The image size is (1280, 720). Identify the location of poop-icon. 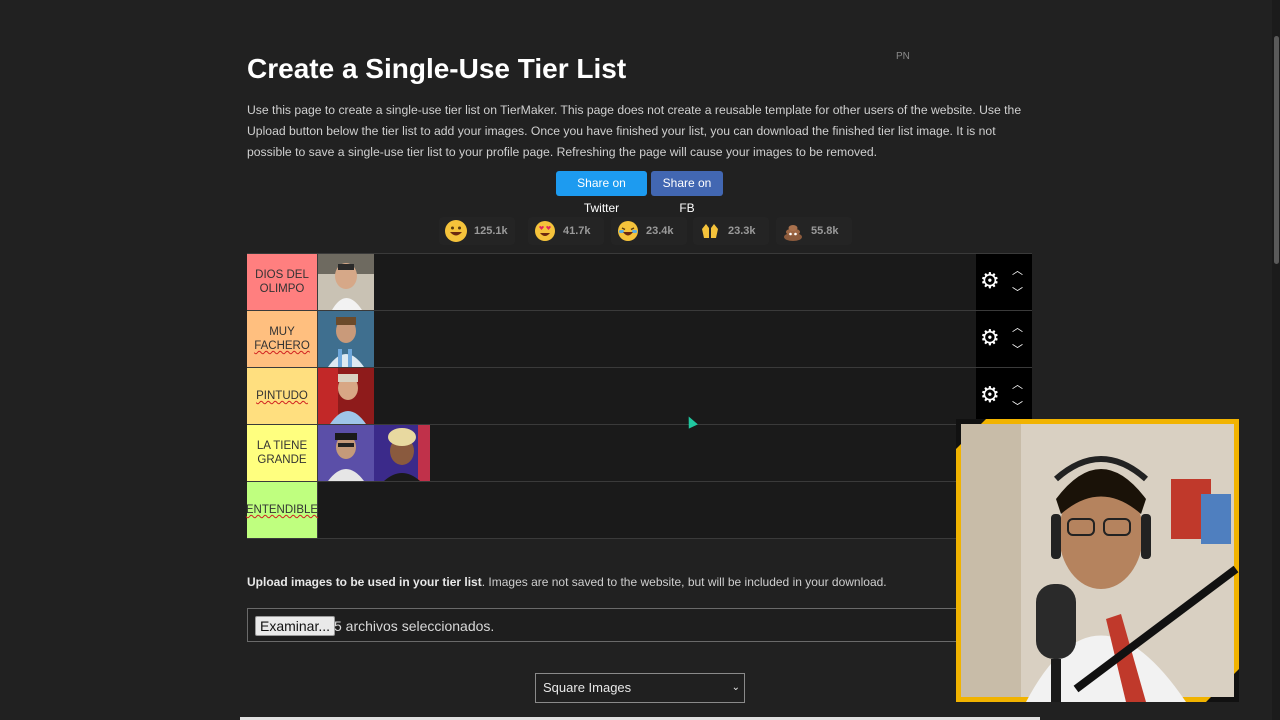
(793, 231).